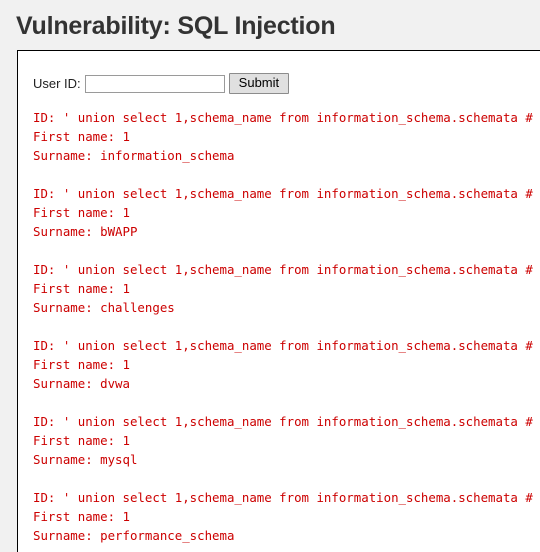  I want to click on user-id-label: User ID:, so click(57, 83).